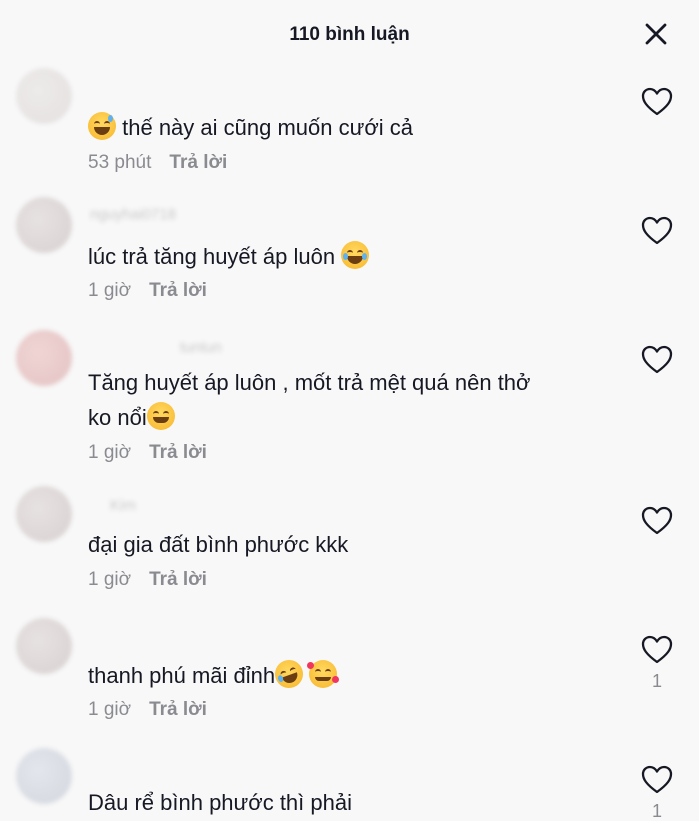  Describe the element at coordinates (120, 162) in the screenshot. I see `comment-time: 53 phút` at that location.